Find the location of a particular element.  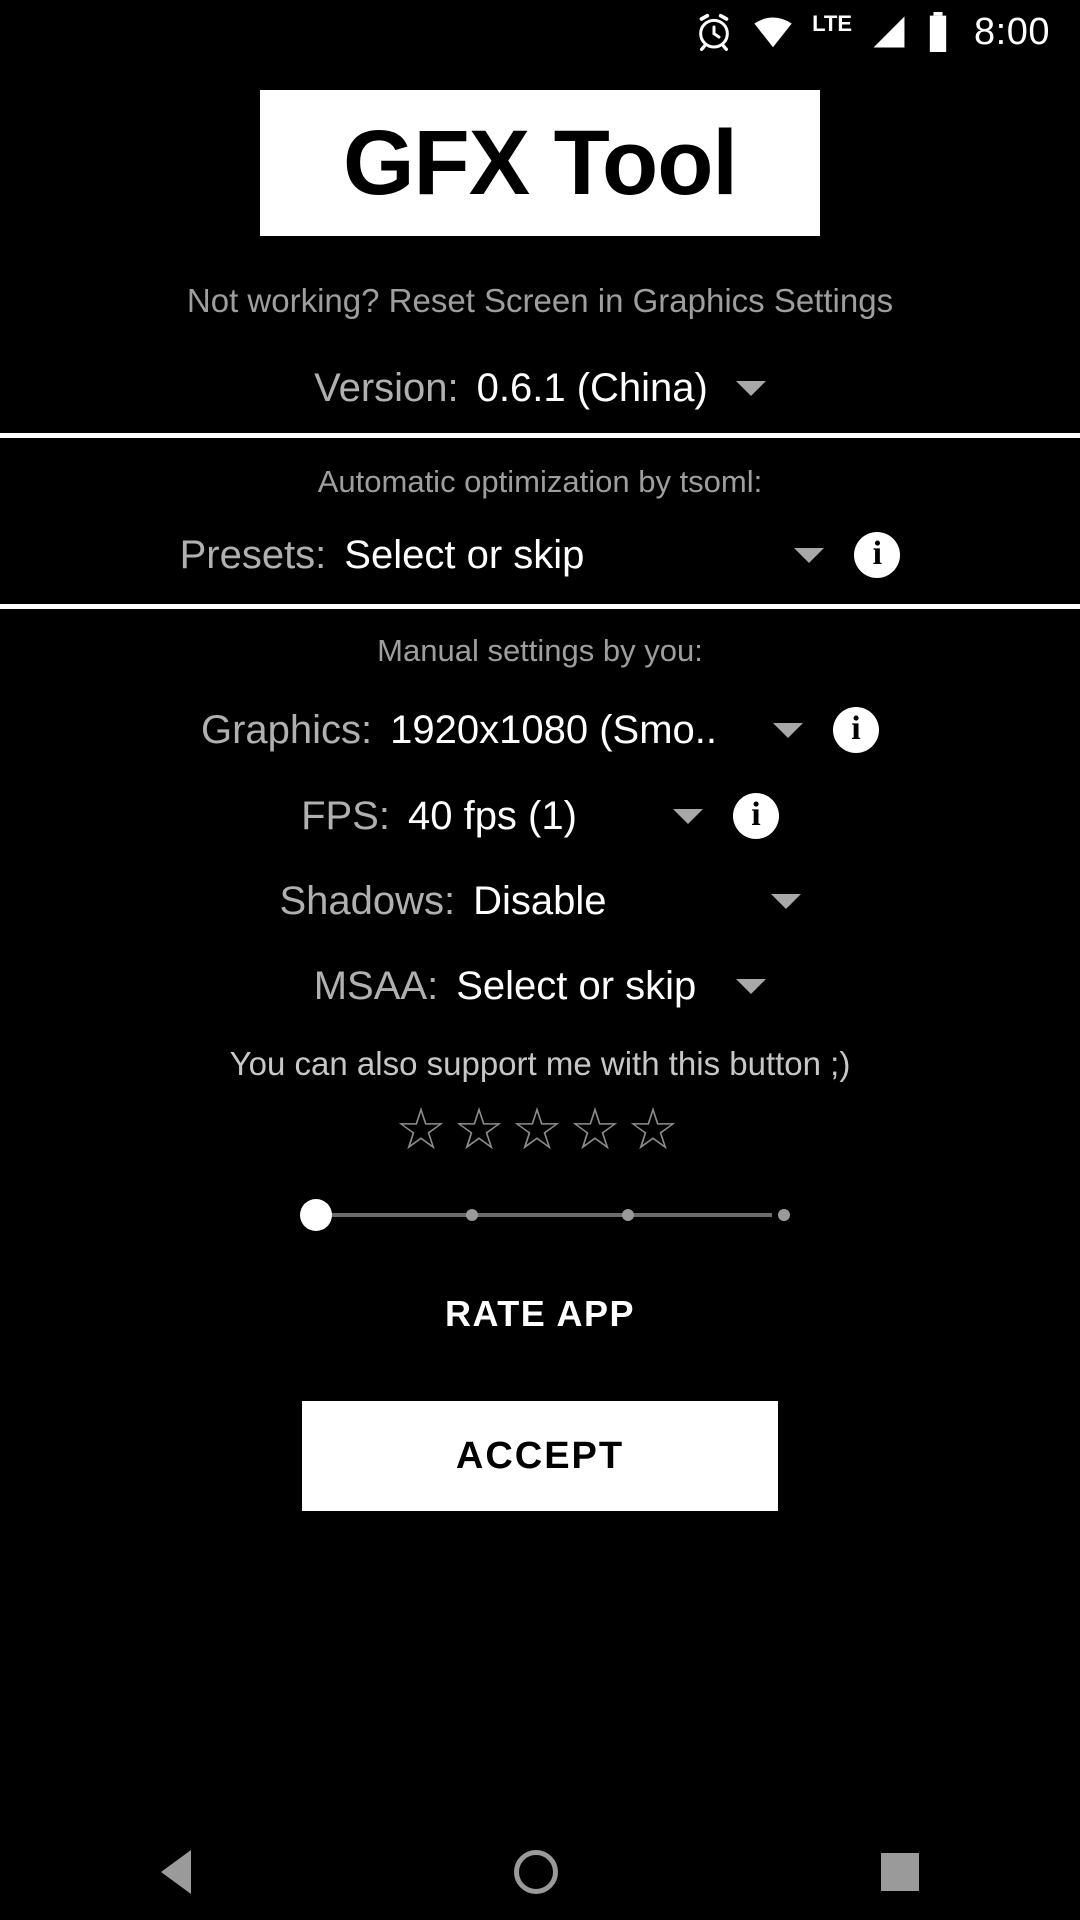

status-clock: 8:00 is located at coordinates (1012, 31).